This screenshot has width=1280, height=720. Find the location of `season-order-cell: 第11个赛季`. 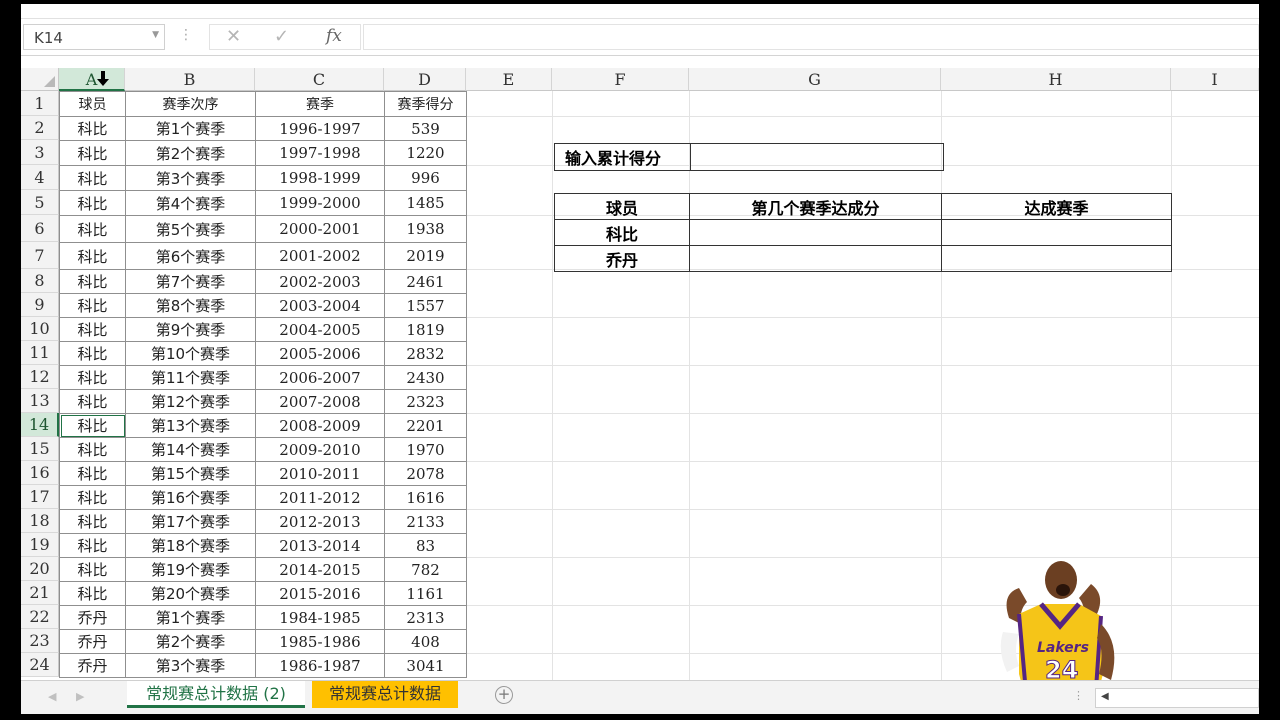

season-order-cell: 第11个赛季 is located at coordinates (190, 377).